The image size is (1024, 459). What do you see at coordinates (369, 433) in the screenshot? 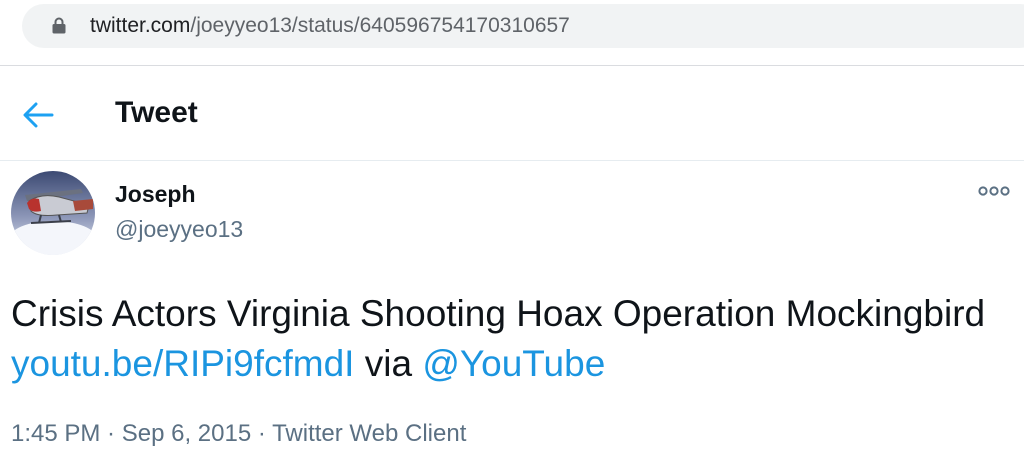
I see `tweet-source: Twitter Web Client` at bounding box center [369, 433].